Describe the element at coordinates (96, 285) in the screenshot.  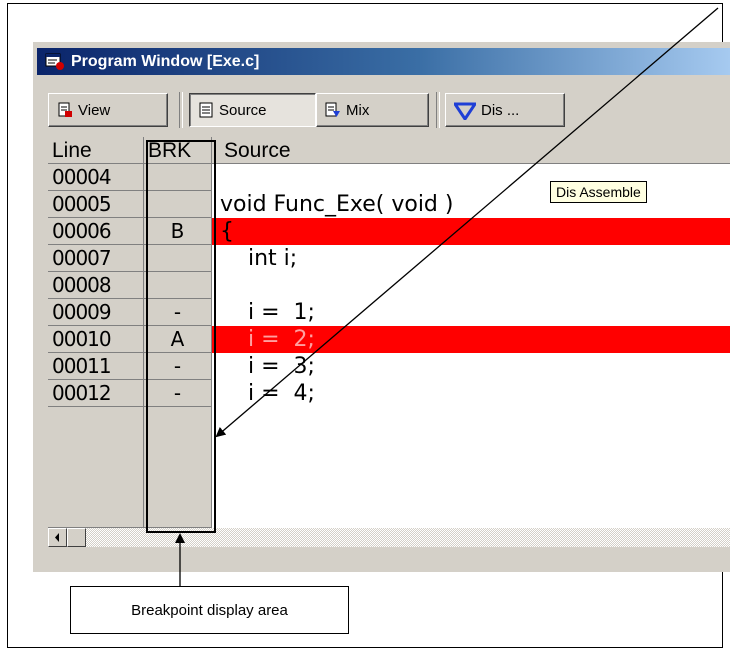
I see `line-number: 00008` at that location.